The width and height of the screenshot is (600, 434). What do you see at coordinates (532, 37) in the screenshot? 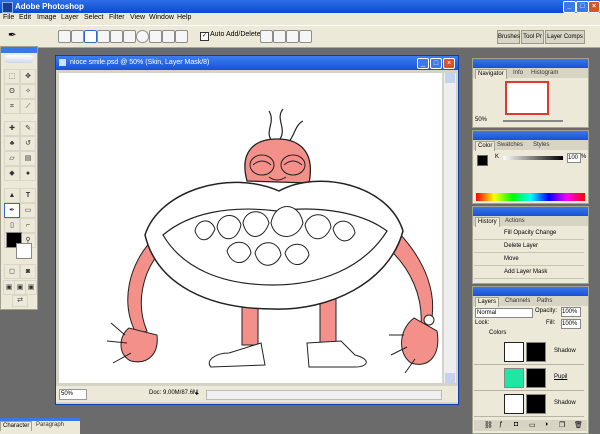
I see `well-tab-tool-presets: Tool Pr` at bounding box center [532, 37].